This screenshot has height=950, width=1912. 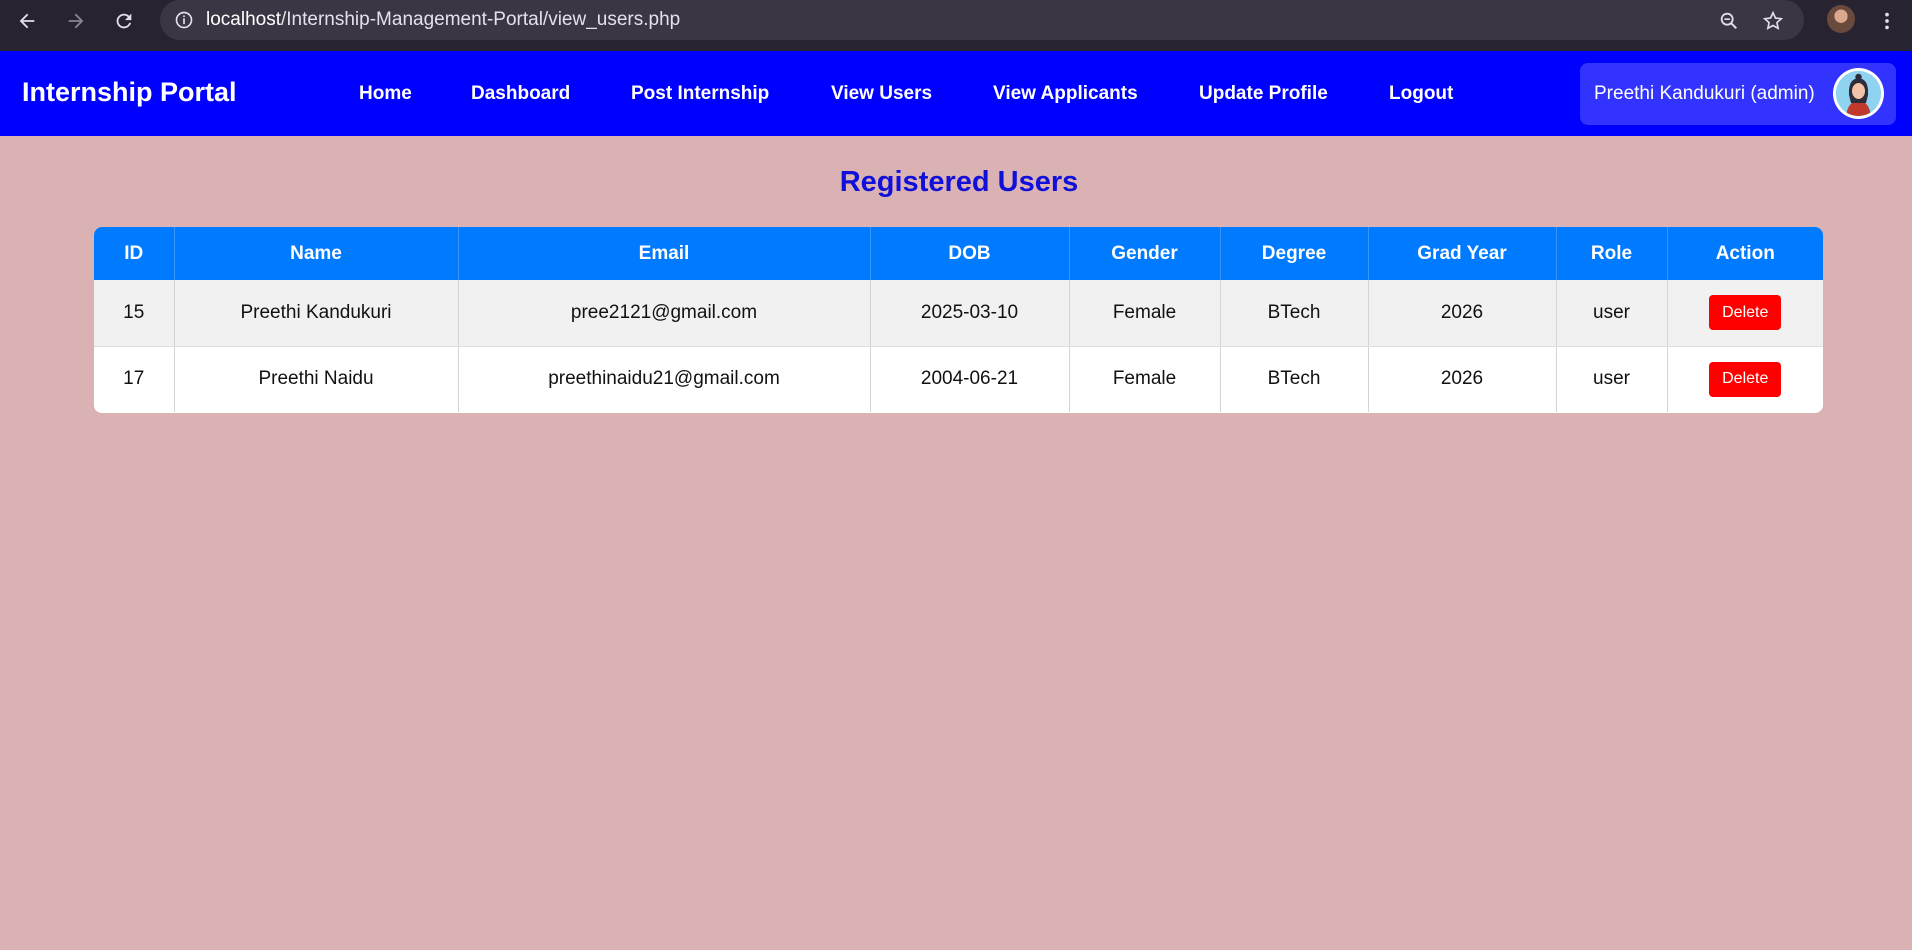 I want to click on cell-id: 15, so click(x=134, y=313).